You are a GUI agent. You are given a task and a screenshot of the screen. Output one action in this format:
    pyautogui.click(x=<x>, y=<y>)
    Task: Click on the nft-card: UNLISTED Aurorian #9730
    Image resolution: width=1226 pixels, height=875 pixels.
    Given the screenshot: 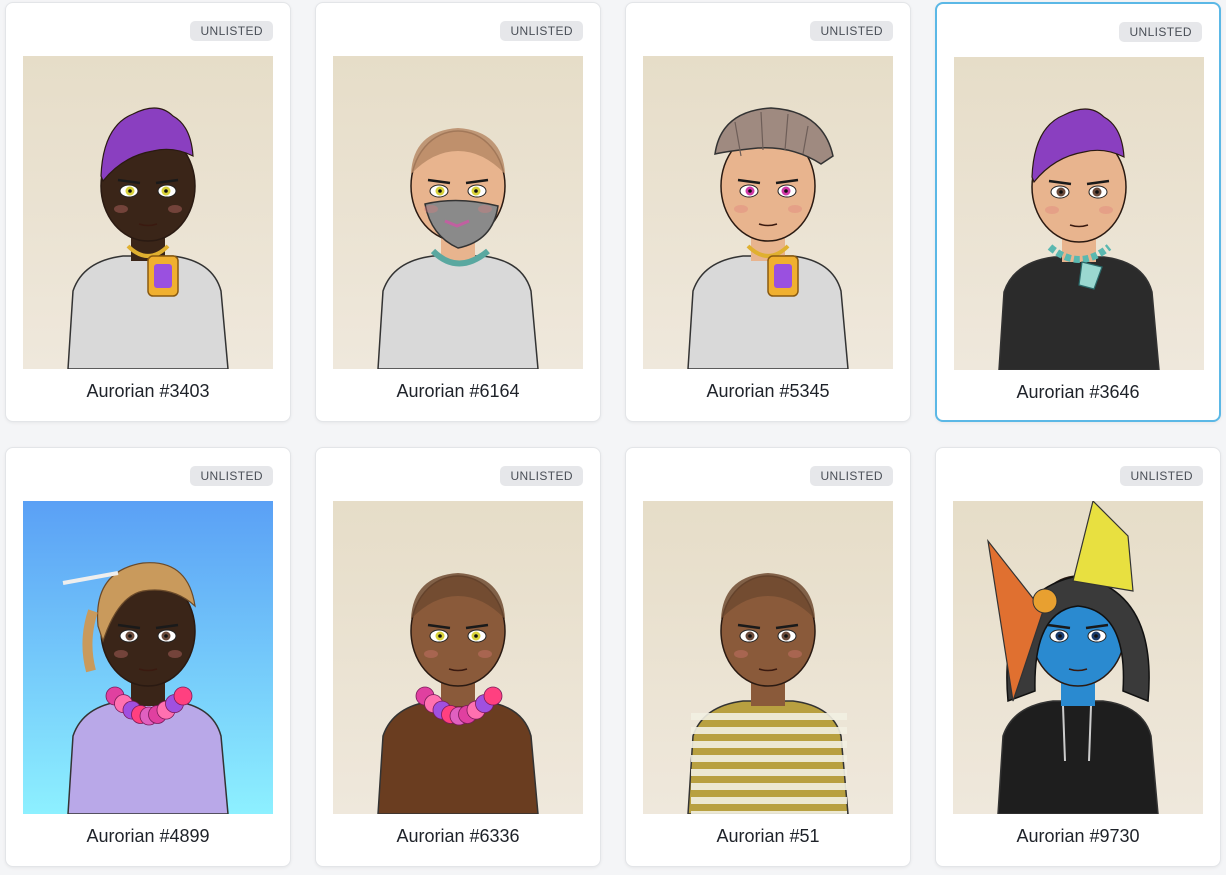 What is the action you would take?
    pyautogui.click(x=1078, y=657)
    